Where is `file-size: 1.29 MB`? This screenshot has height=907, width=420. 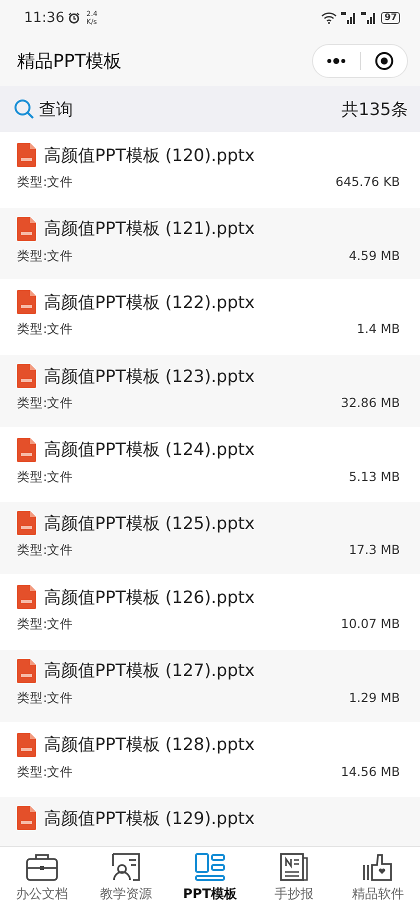 file-size: 1.29 MB is located at coordinates (374, 698).